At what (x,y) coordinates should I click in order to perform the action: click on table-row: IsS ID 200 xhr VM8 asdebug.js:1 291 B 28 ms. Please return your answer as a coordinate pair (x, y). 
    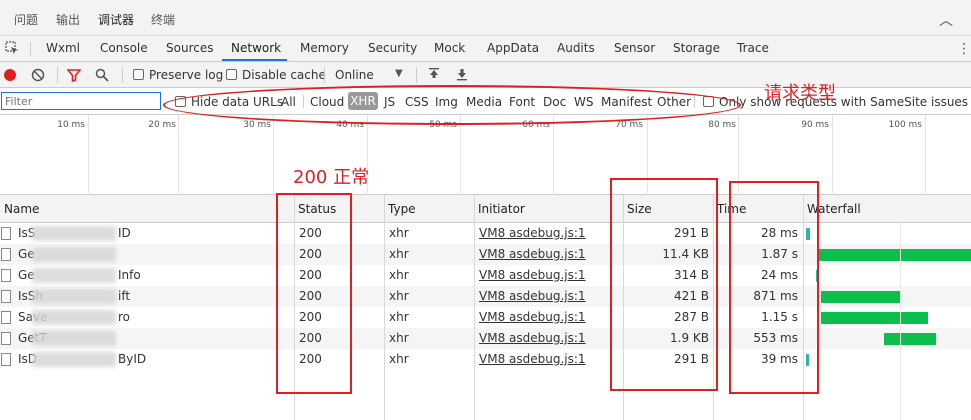
    Looking at the image, I should click on (485, 233).